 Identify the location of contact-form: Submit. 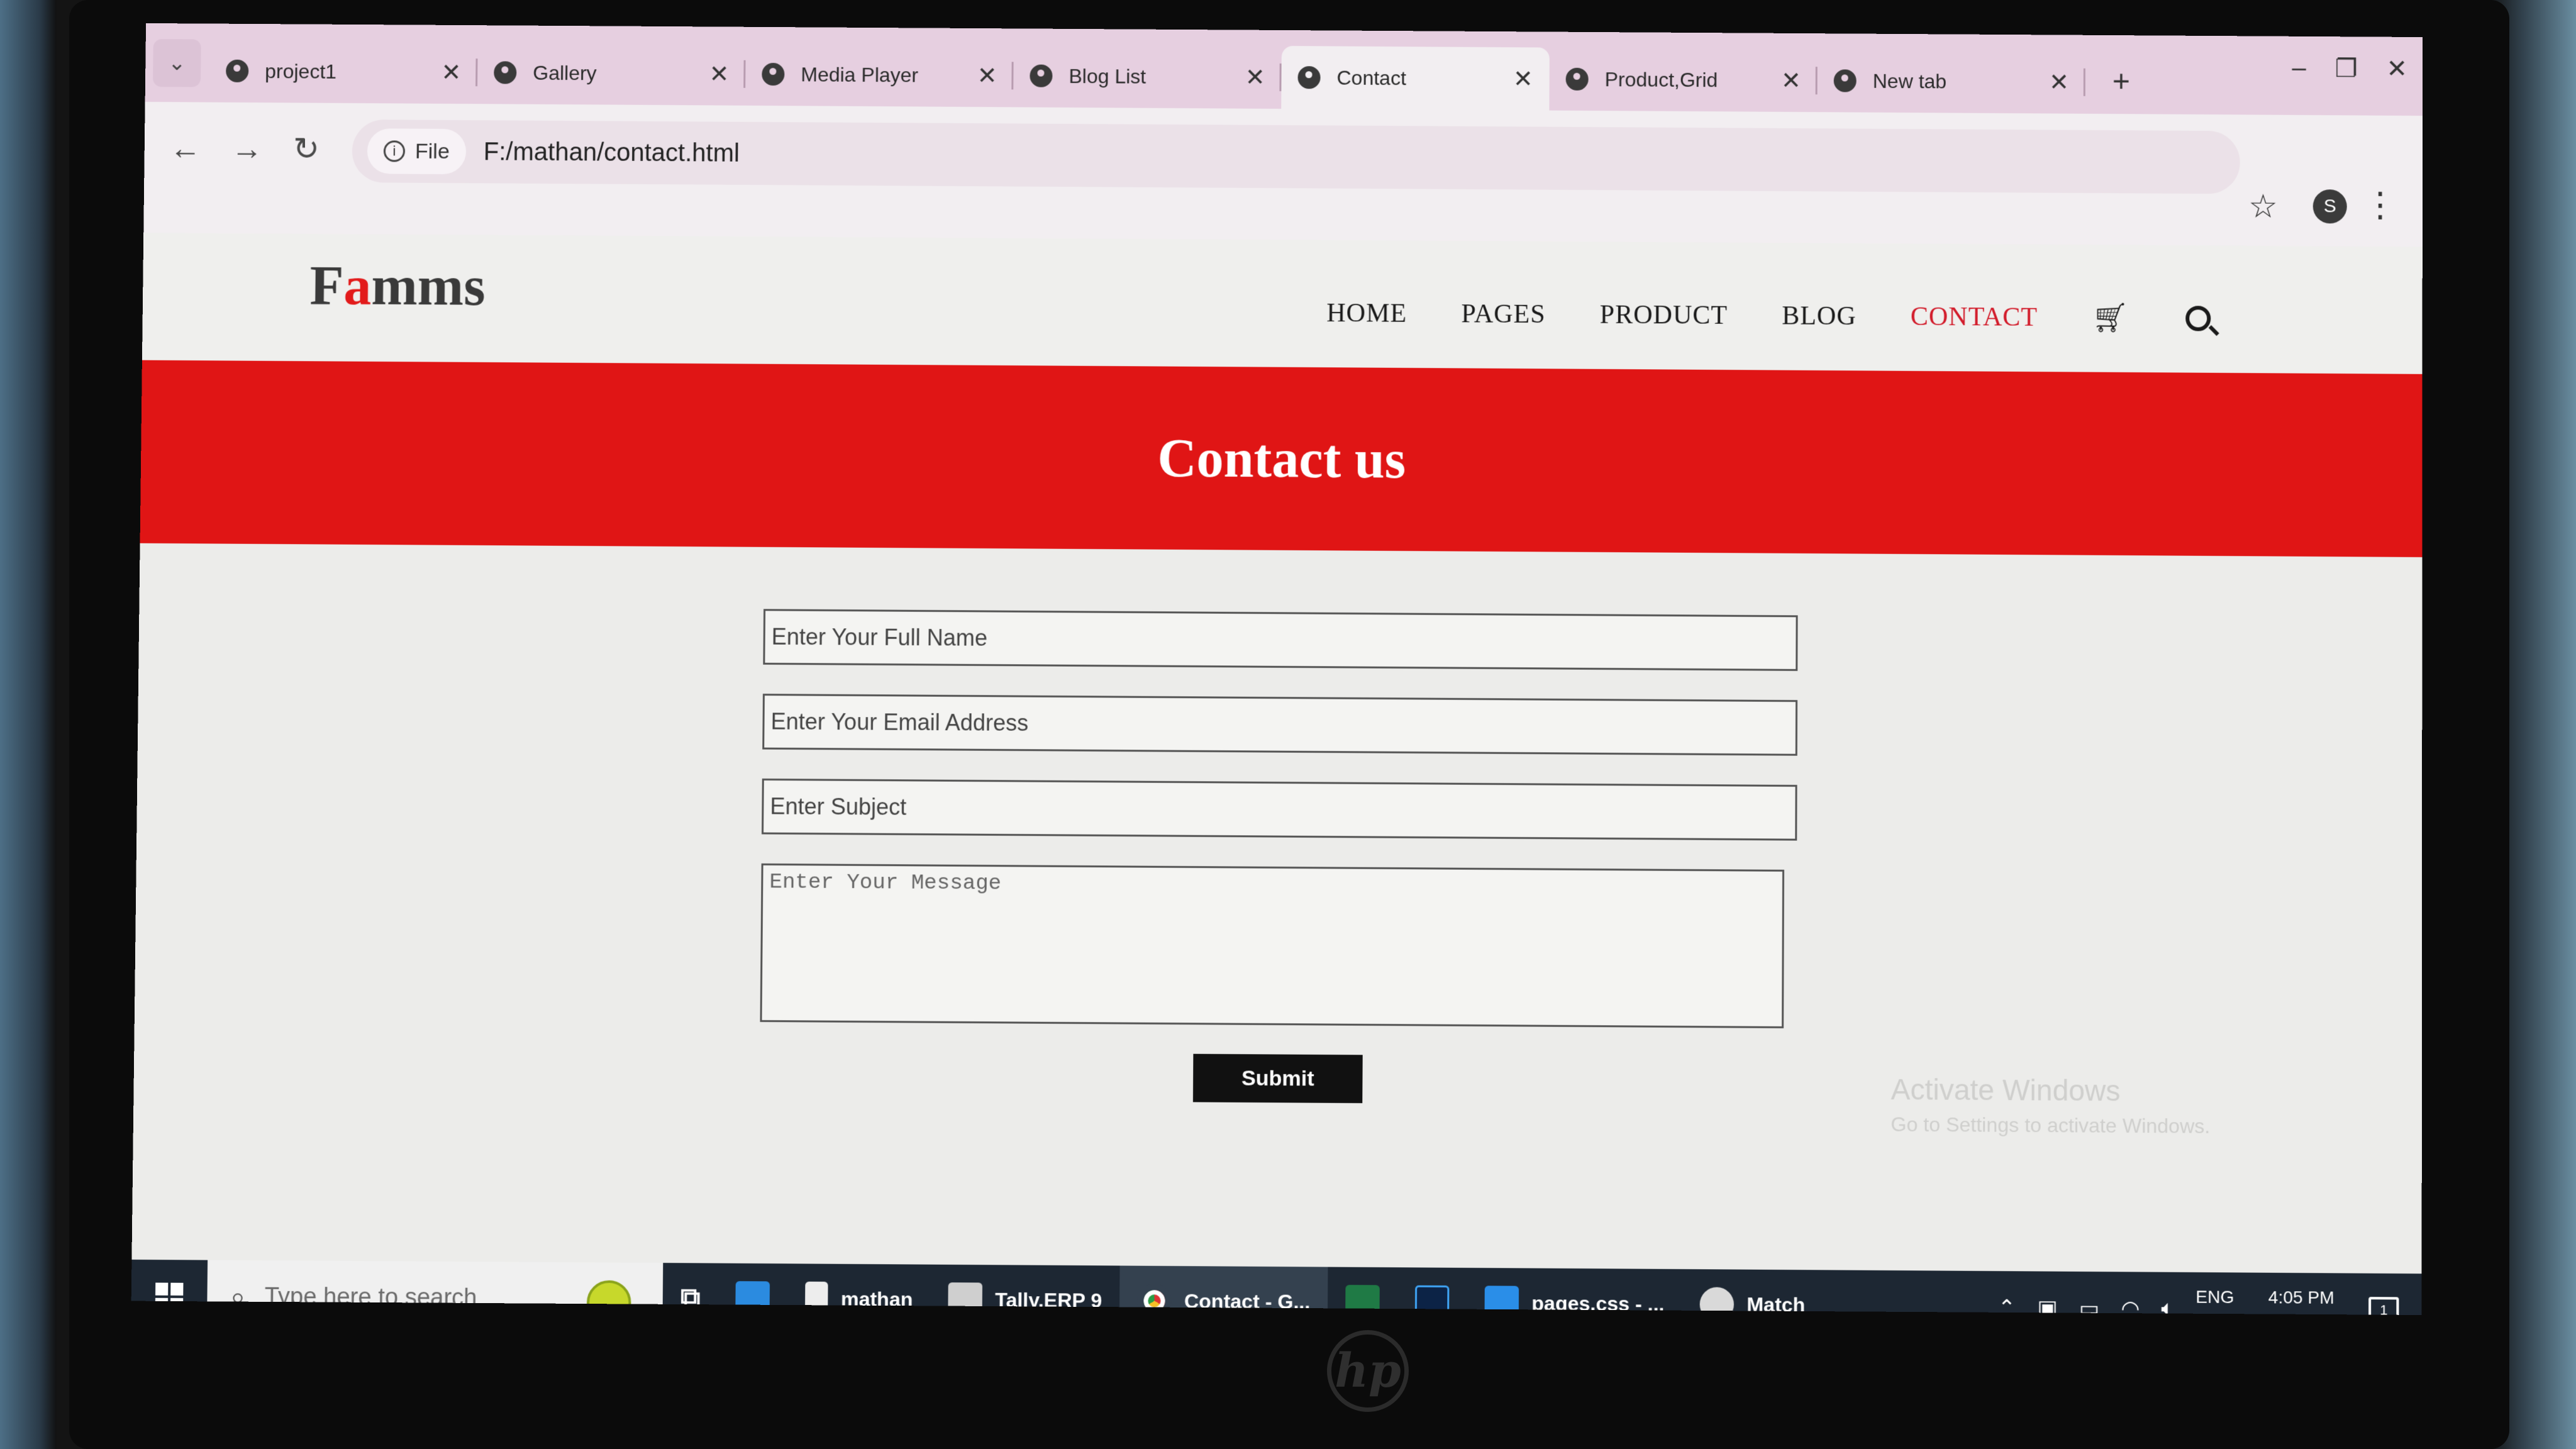
(1278, 857).